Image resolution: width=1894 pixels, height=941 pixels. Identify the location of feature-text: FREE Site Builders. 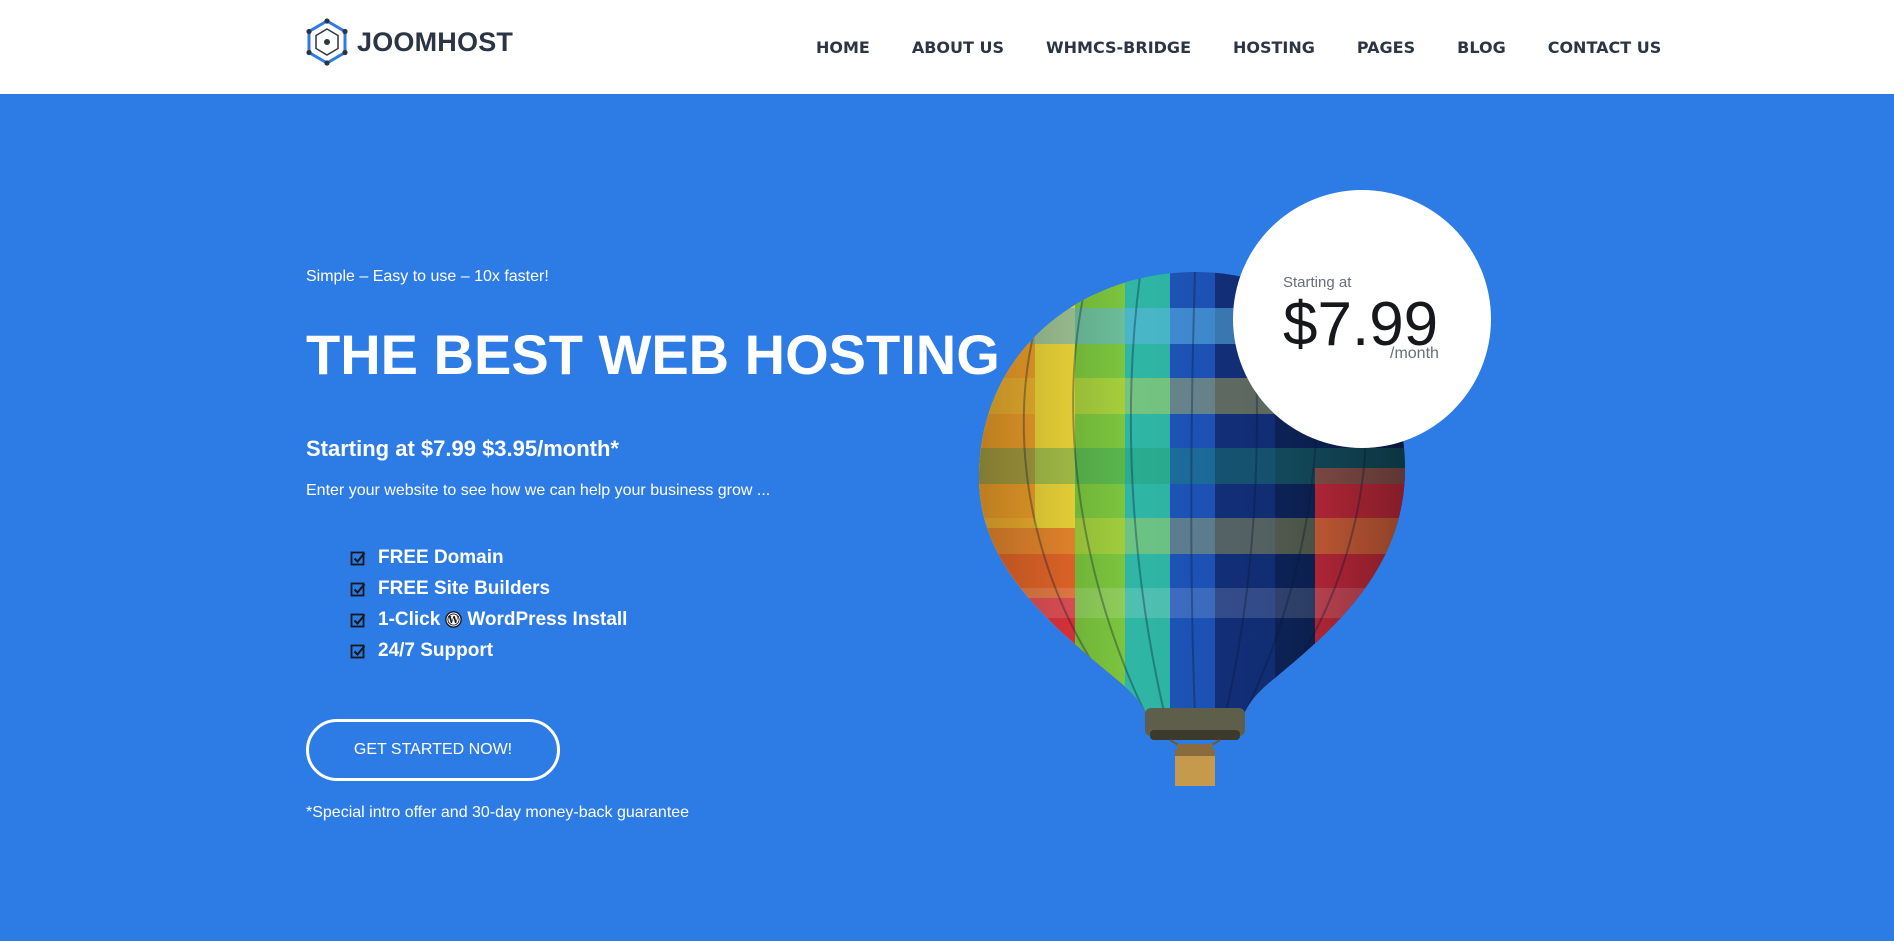
(464, 588).